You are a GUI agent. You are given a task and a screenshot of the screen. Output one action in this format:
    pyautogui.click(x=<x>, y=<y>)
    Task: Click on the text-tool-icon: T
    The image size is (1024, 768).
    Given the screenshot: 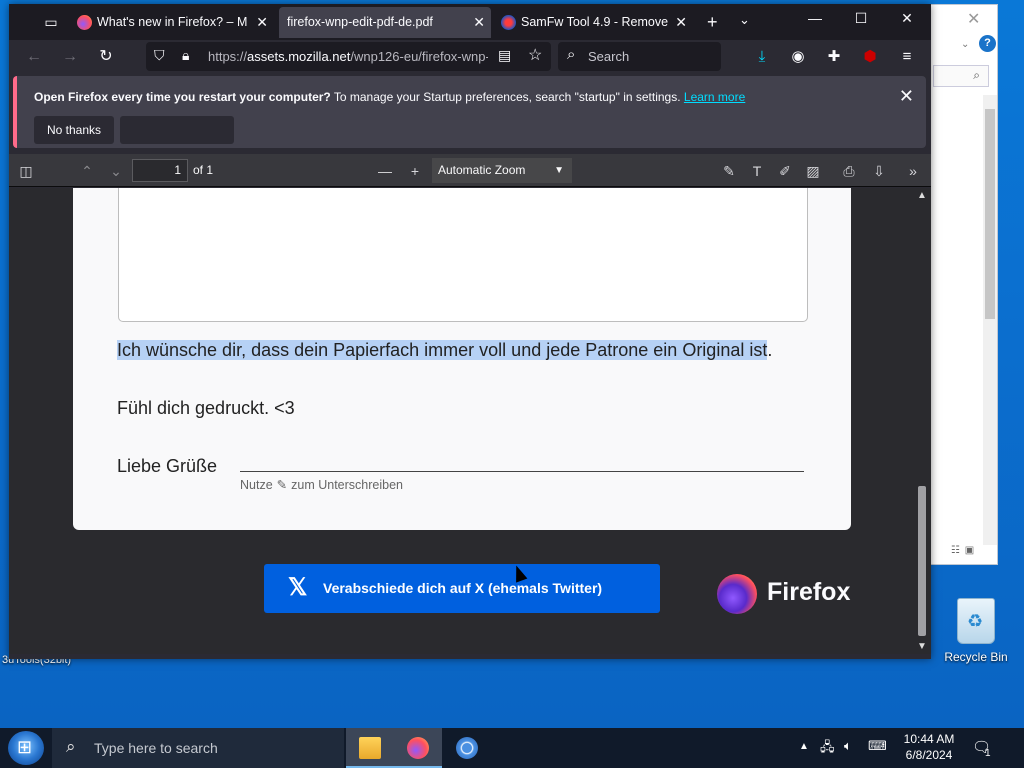 What is the action you would take?
    pyautogui.click(x=757, y=171)
    